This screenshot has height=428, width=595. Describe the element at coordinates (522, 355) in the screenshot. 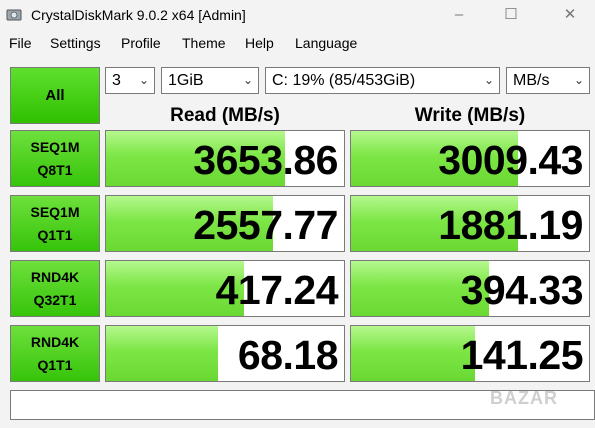

I see `write-result-value: 141.25` at that location.